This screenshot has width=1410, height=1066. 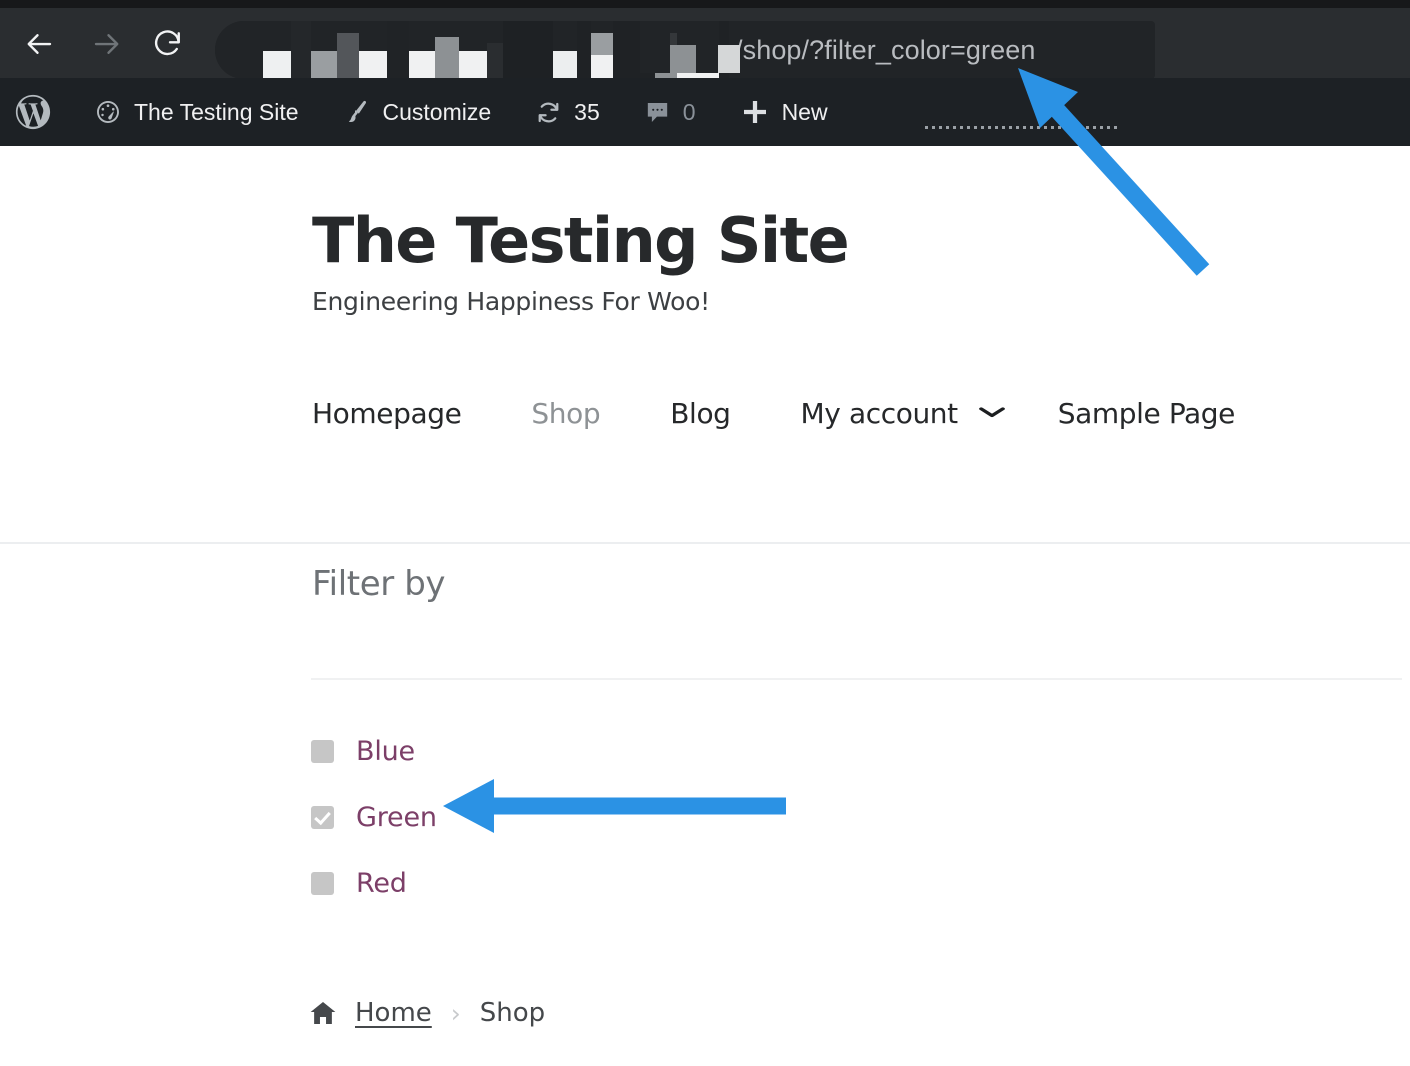 I want to click on filter-label-red: Red, so click(x=381, y=883).